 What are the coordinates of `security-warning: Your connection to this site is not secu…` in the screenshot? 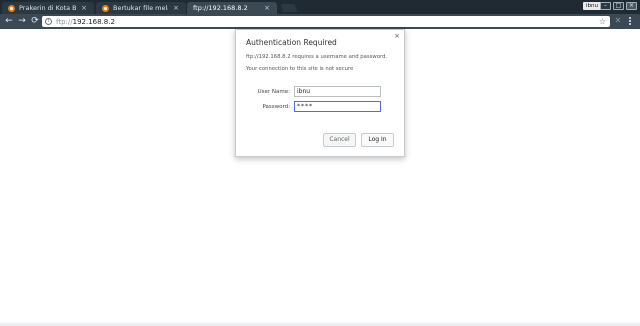 It's located at (300, 69).